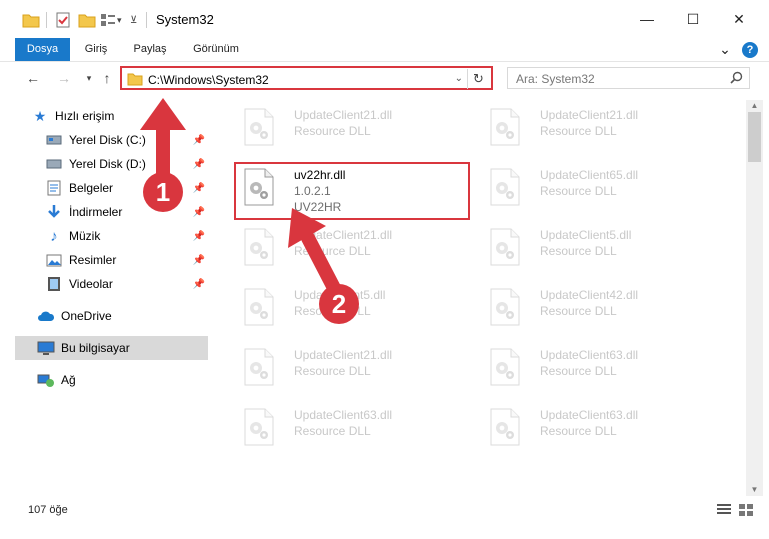 The width and height of the screenshot is (769, 539). Describe the element at coordinates (119, 20) in the screenshot. I see `chevron-down-icon: ▾` at that location.